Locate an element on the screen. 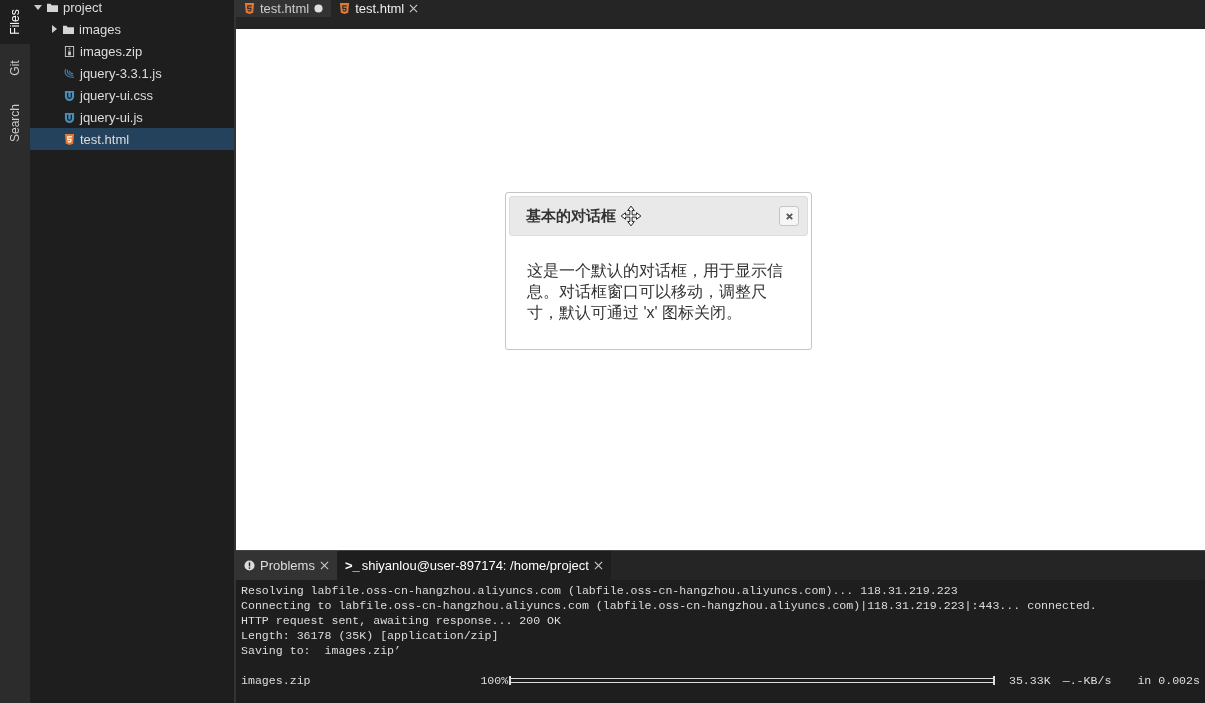 Image resolution: width=1205 pixels, height=703 pixels. terminal-line: Connecting to labfile.oss-cn-hangzhou.aliyuncs.com (labfile.oss-cn-hangzhou.aliyuncs.com)|118.31.219.223|:443... connected. is located at coordinates (669, 605).